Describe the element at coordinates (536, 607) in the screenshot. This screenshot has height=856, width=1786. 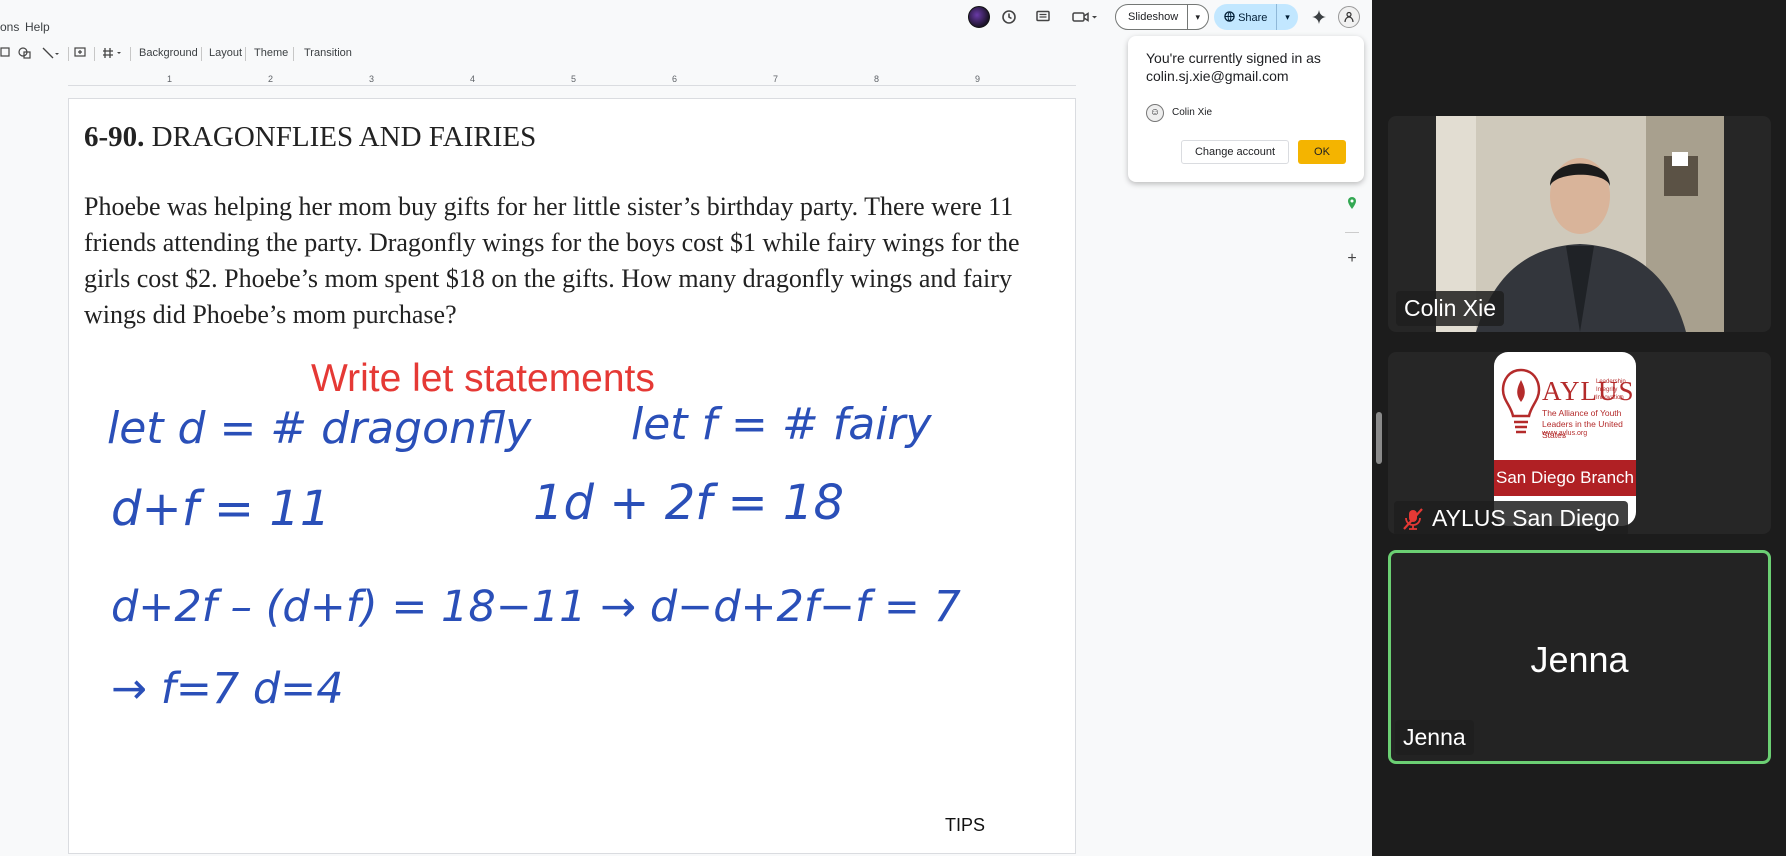
I see `handwriting-line: d+2f – (d+f) = 18−11 → d−d+2f−f = 7` at that location.